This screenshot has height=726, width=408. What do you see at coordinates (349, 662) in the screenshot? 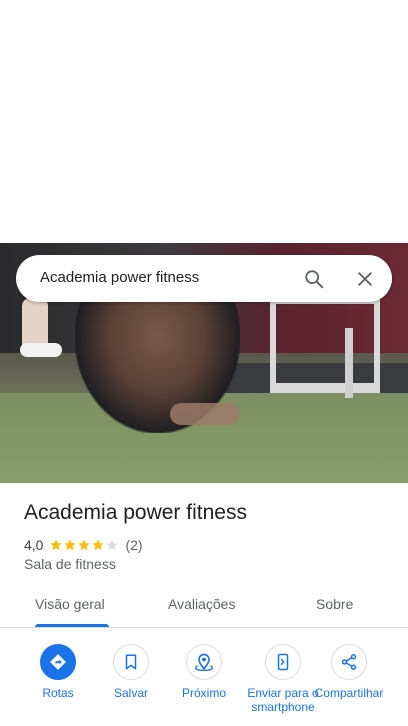
I see `share-icon` at bounding box center [349, 662].